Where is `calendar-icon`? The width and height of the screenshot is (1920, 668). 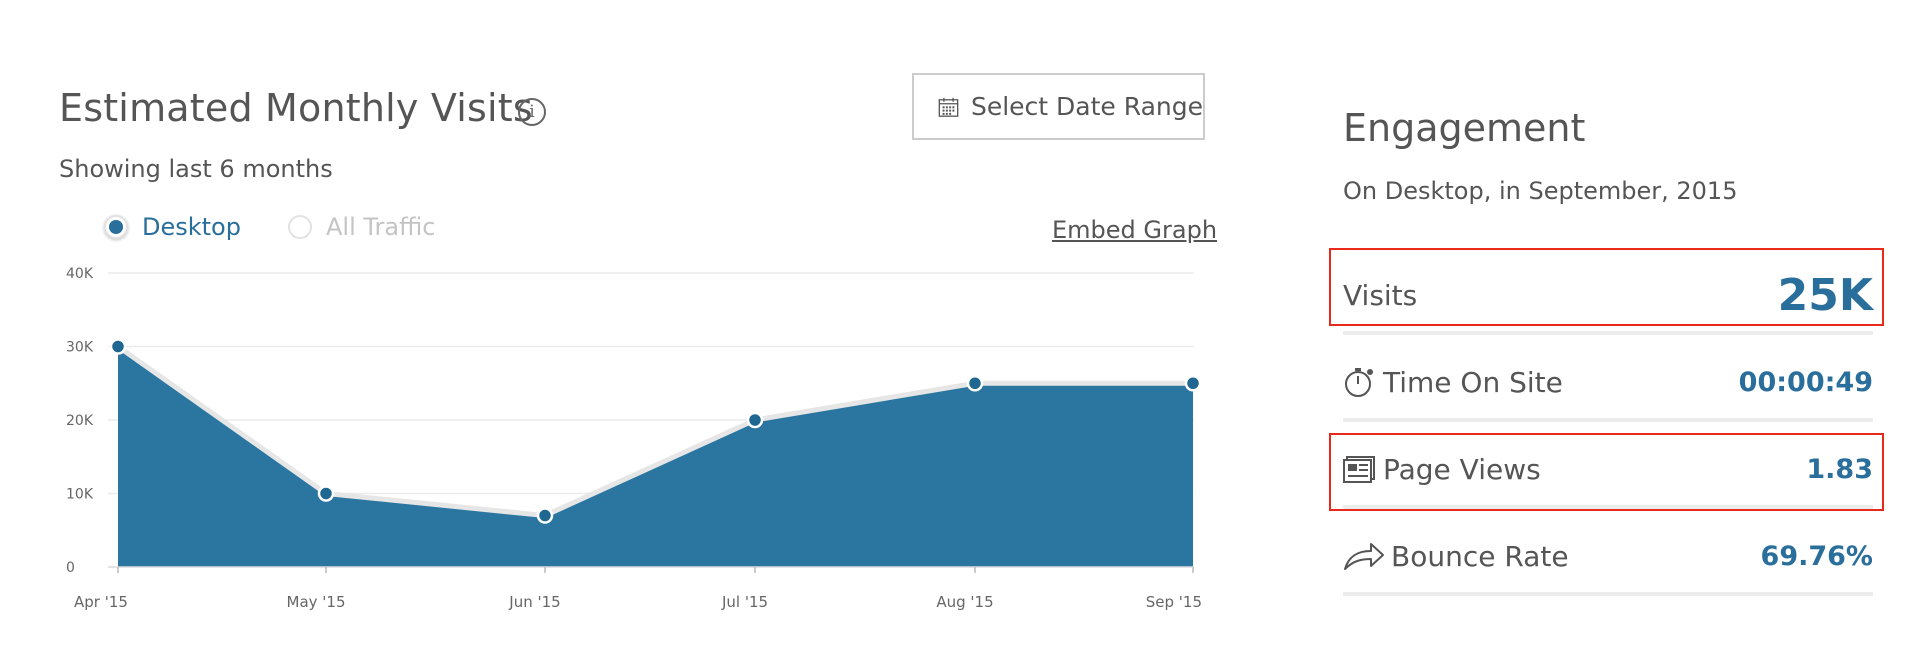 calendar-icon is located at coordinates (948, 107).